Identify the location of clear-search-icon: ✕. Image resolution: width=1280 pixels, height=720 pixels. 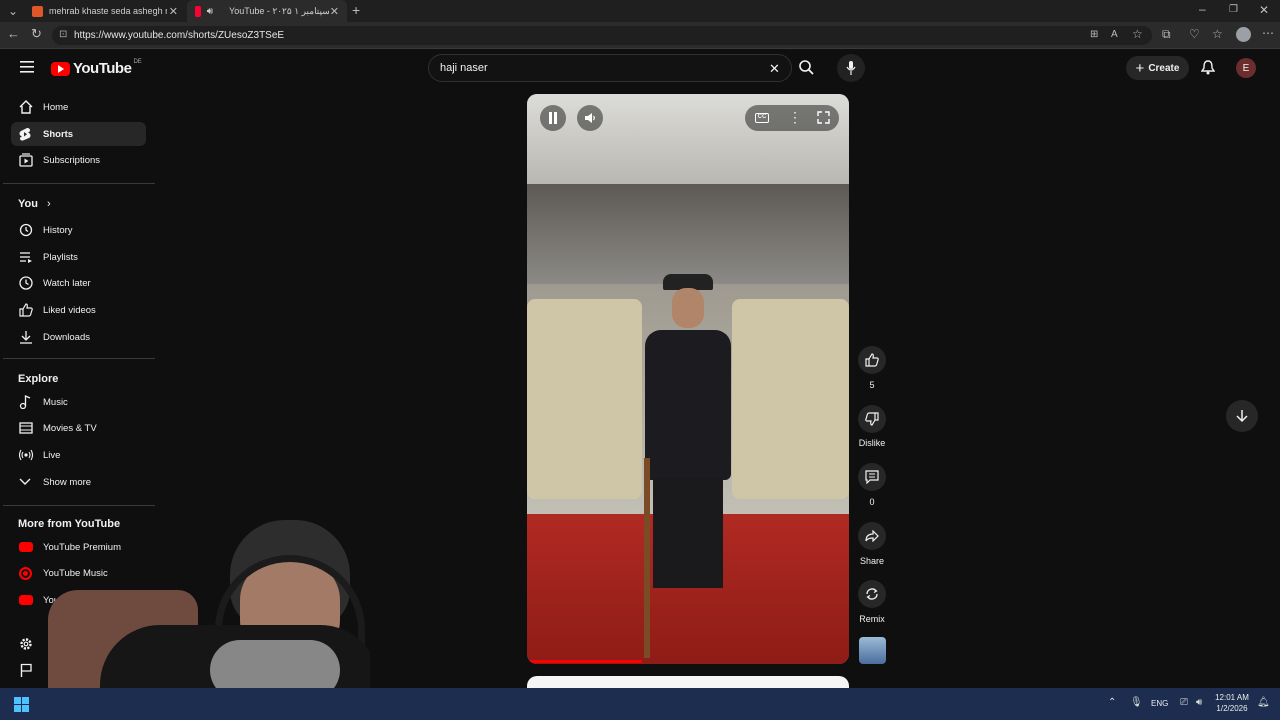
(774, 69).